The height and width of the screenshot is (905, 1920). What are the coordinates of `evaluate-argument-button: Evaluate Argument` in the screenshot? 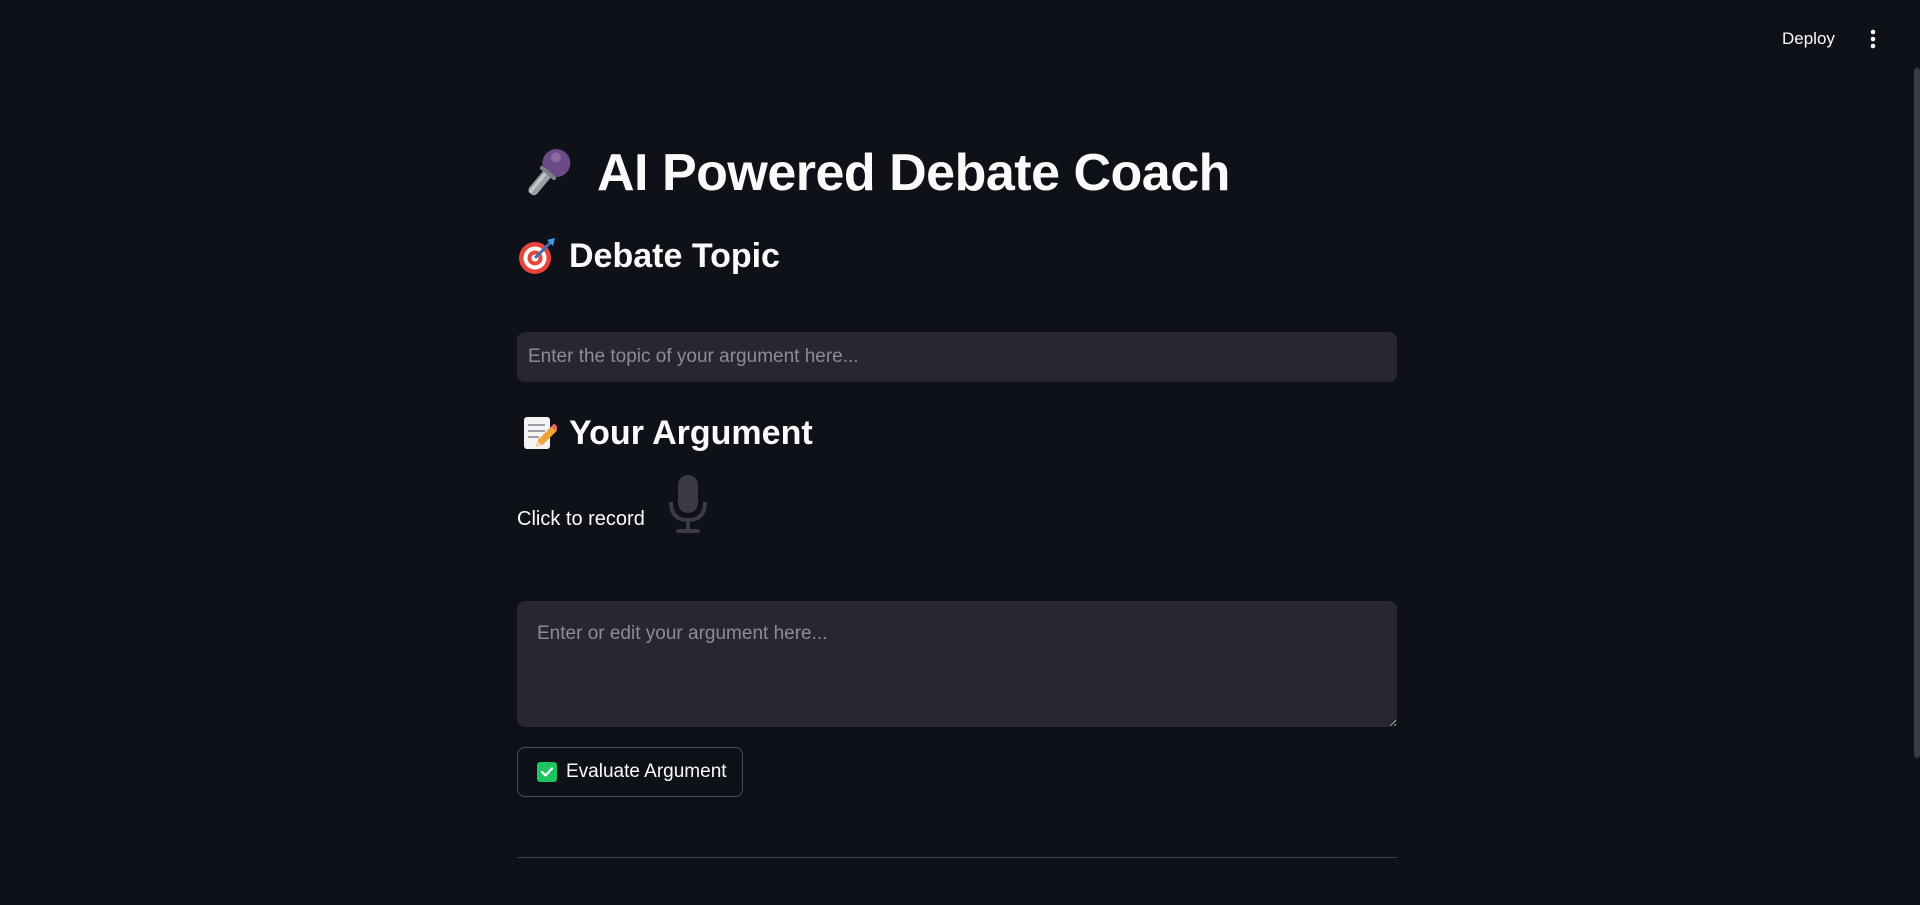 It's located at (630, 772).